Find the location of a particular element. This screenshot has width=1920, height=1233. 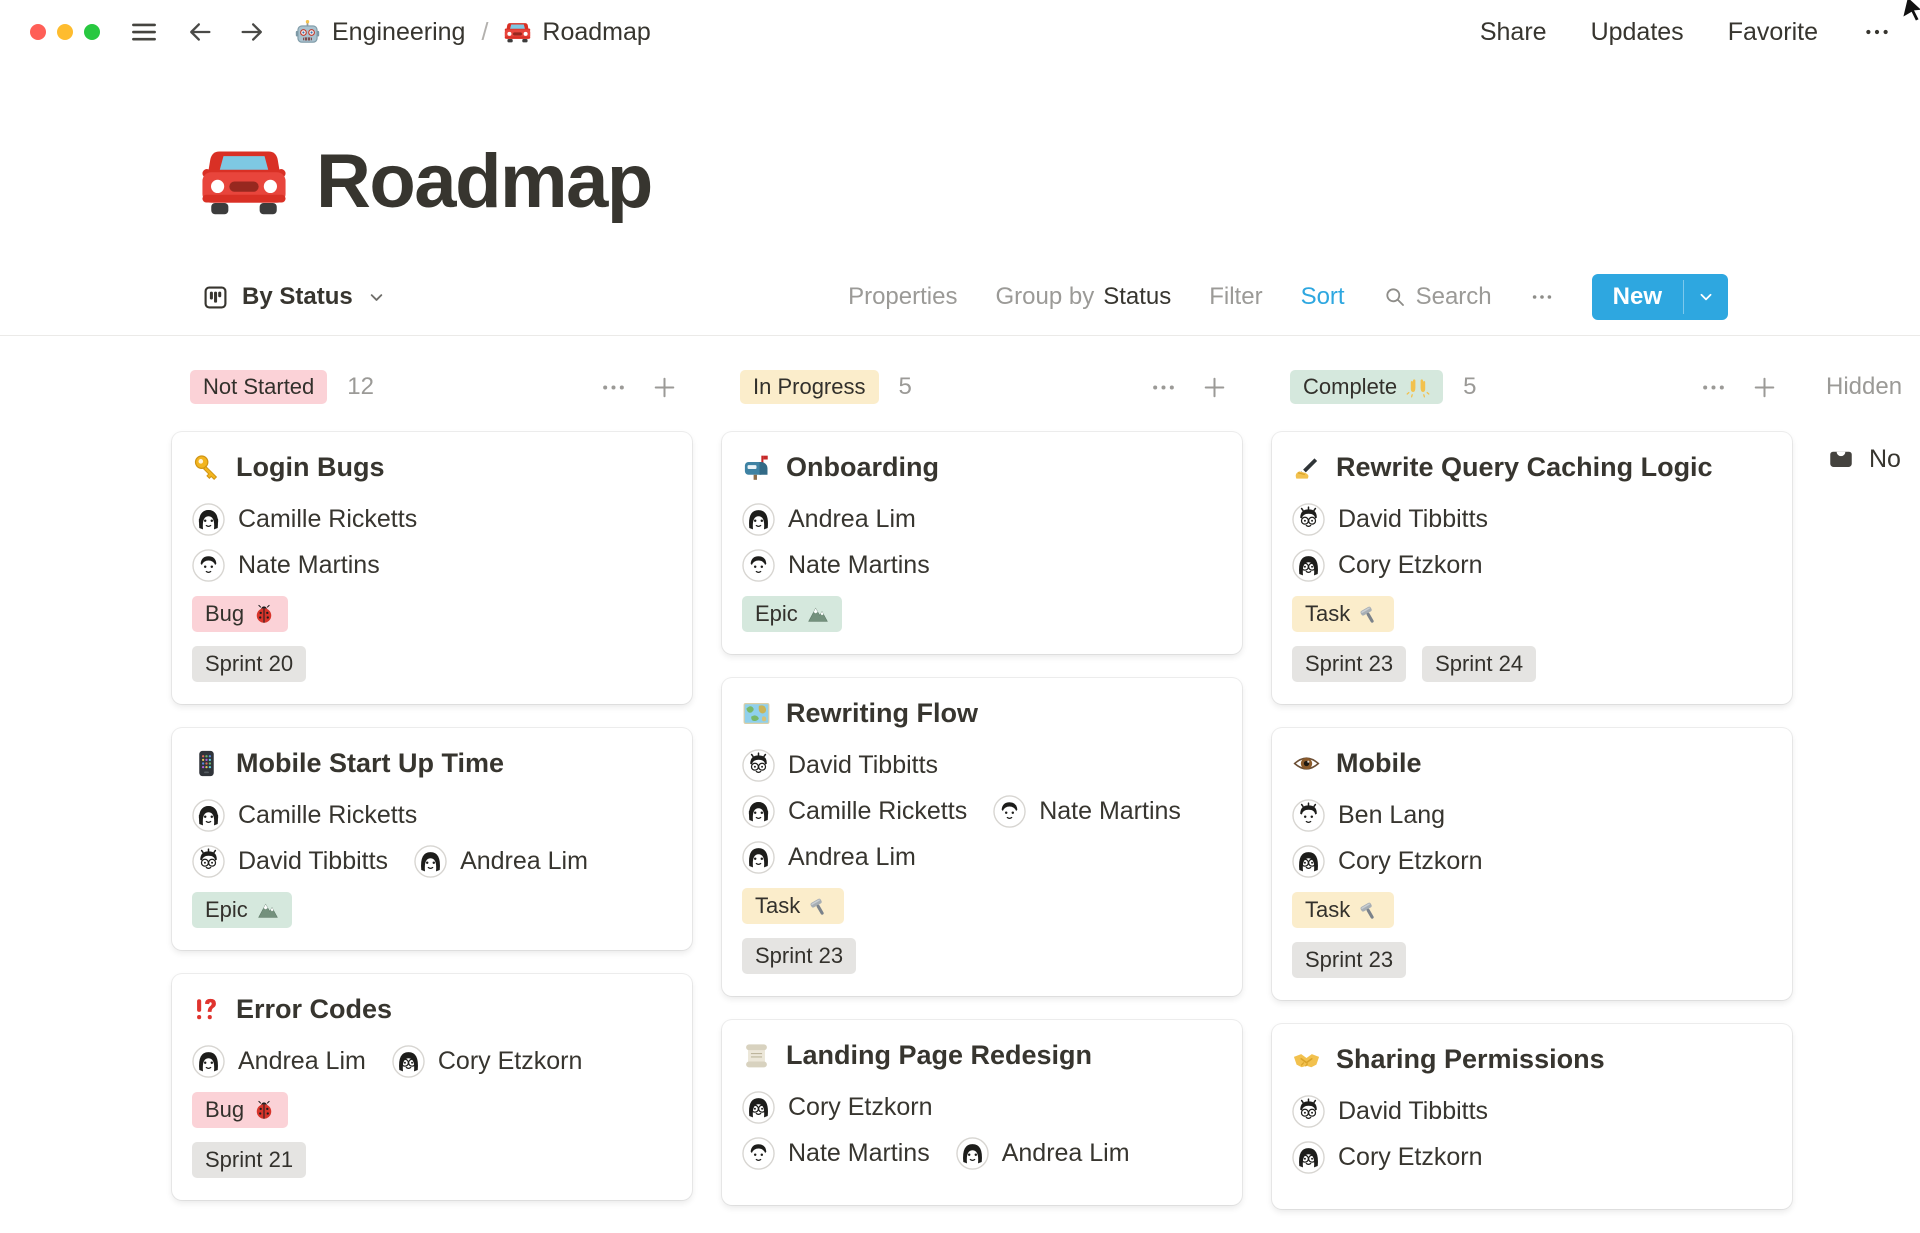

tag-sprint-23: Sprint 23 is located at coordinates (1349, 664).